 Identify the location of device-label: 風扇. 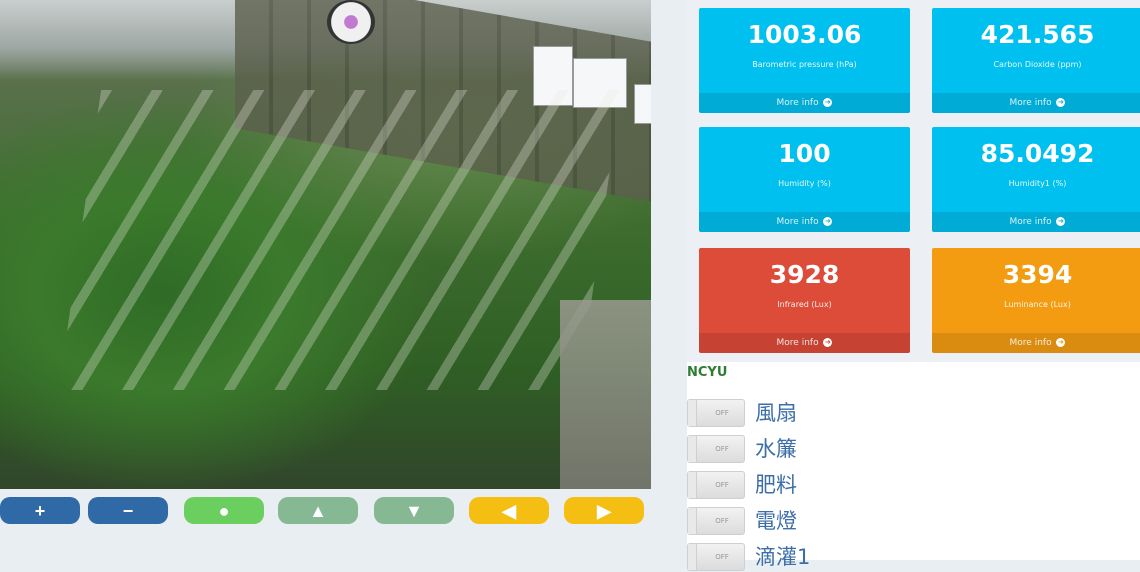
(776, 413).